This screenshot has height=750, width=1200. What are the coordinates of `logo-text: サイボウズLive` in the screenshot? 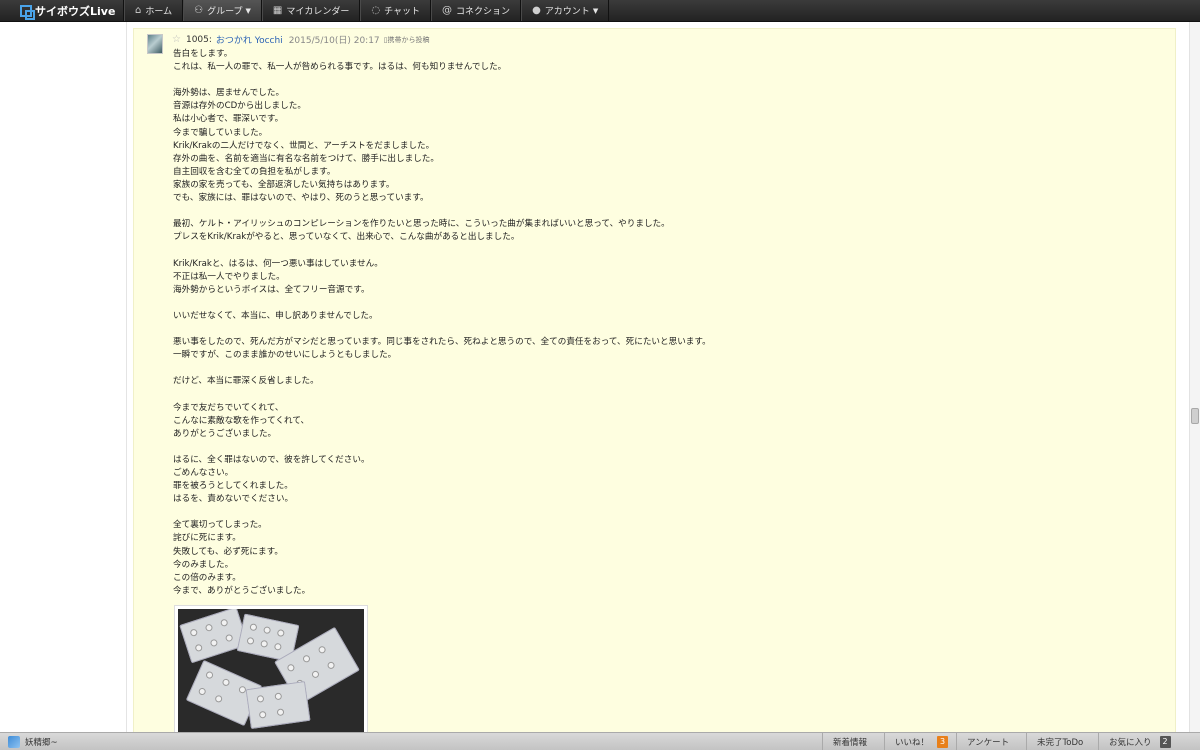 It's located at (75, 11).